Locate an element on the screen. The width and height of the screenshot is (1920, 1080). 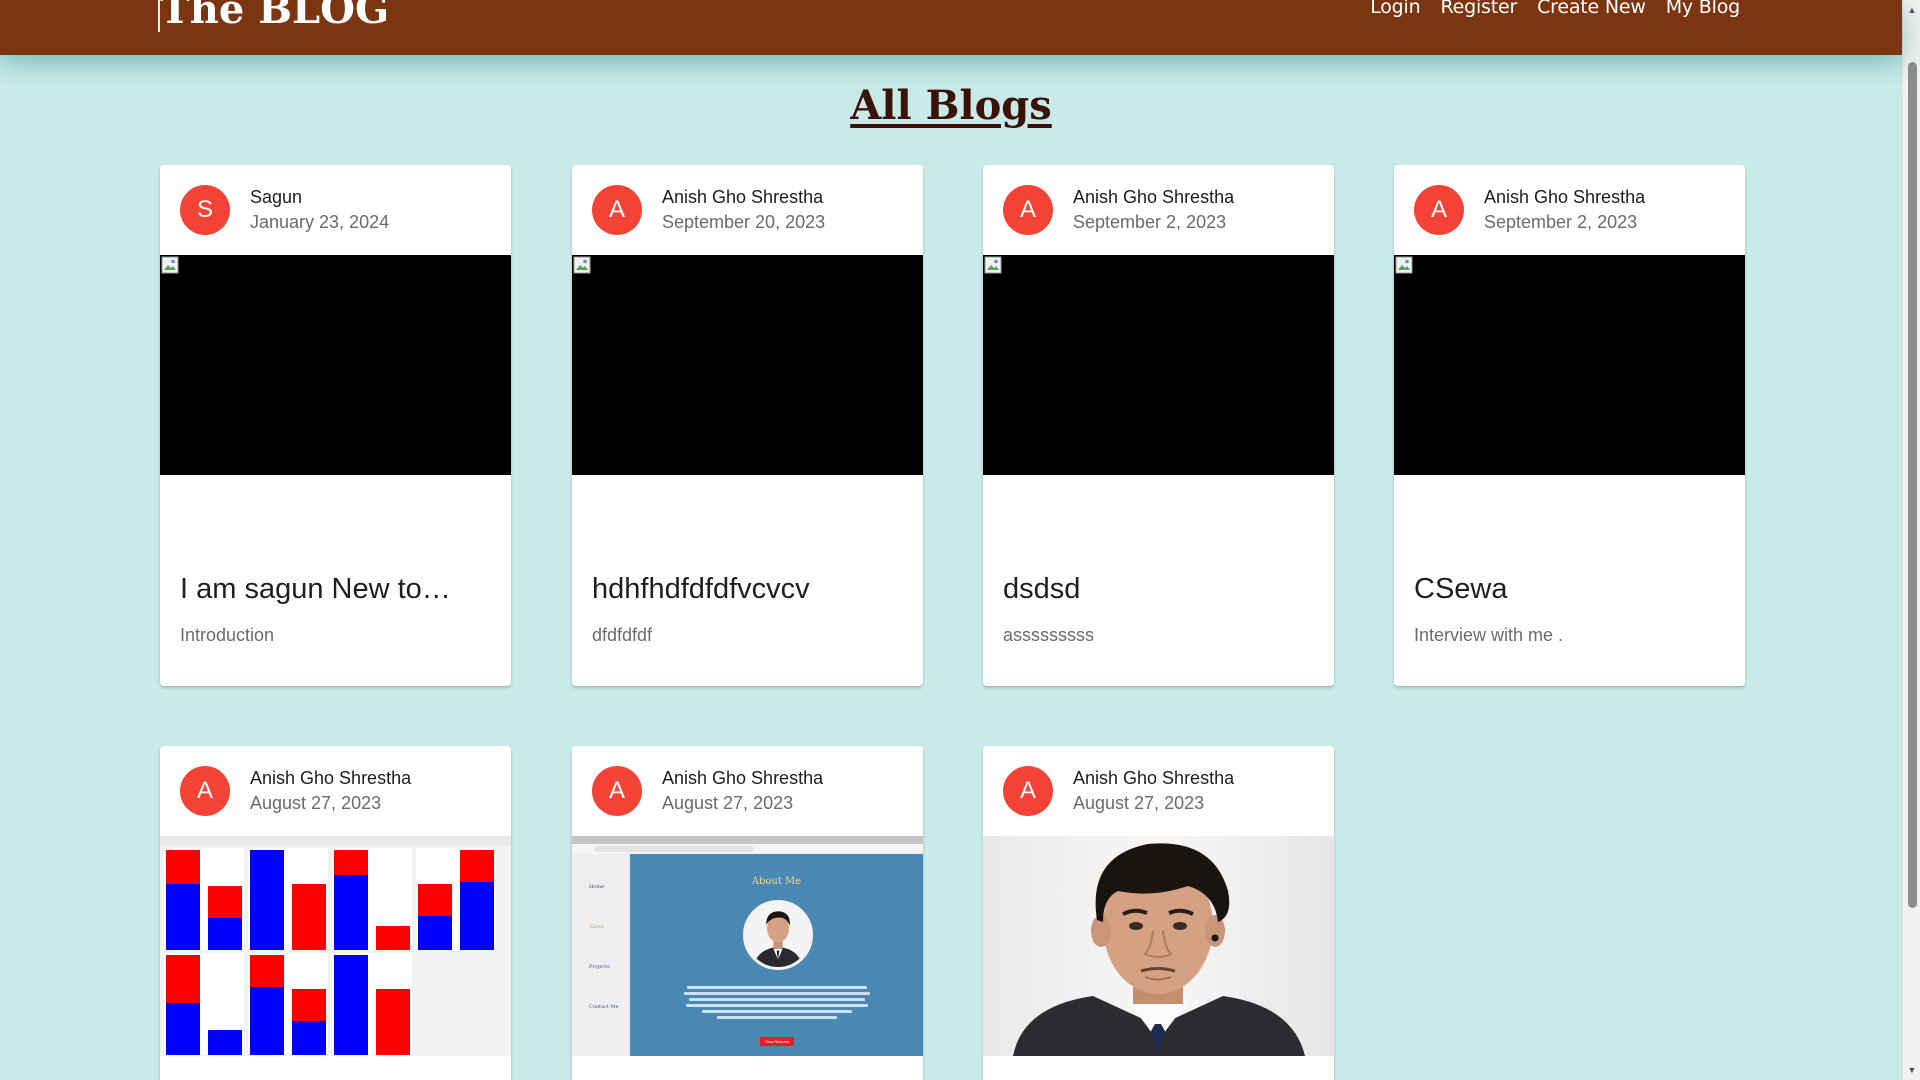
author-name: Sagun is located at coordinates (276, 197).